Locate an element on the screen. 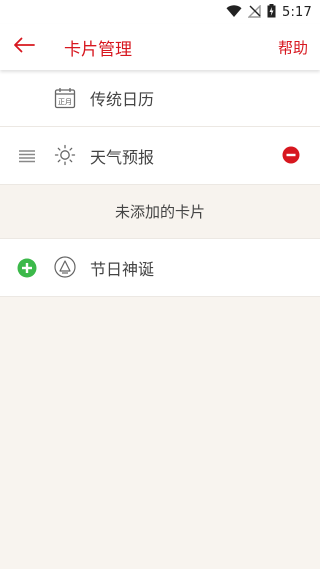 The height and width of the screenshot is (569, 320). no-signal-icon is located at coordinates (254, 12).